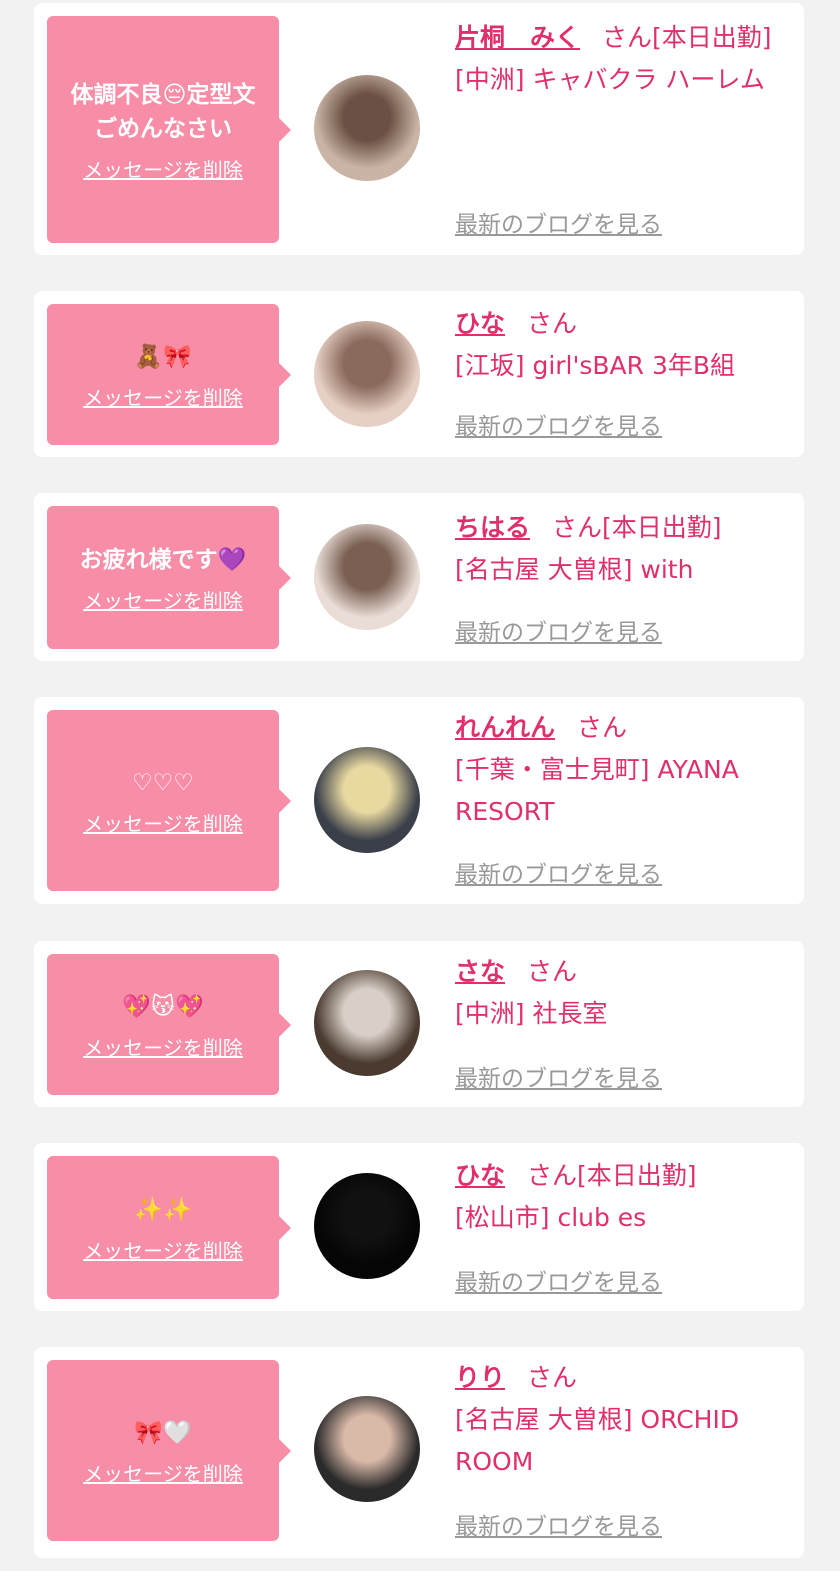  I want to click on message-text: 🎀🤍, so click(163, 1432).